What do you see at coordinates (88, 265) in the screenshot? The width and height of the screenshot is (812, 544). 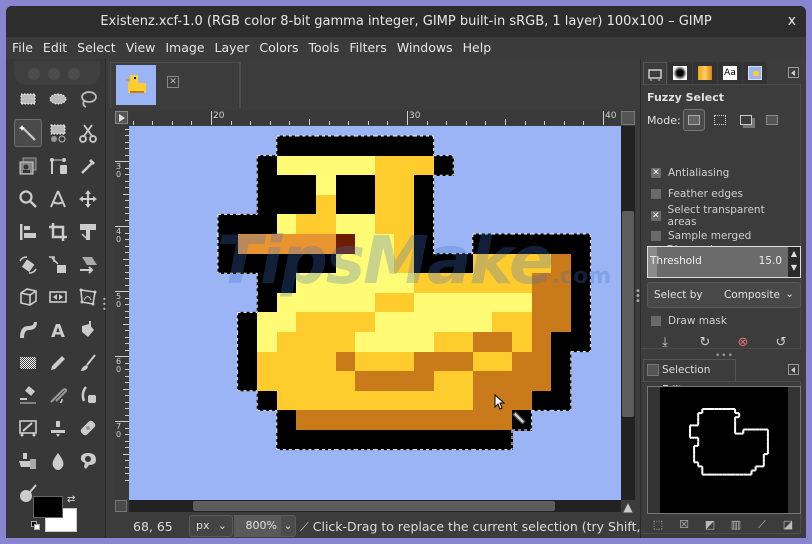 I see `tool-perspective` at bounding box center [88, 265].